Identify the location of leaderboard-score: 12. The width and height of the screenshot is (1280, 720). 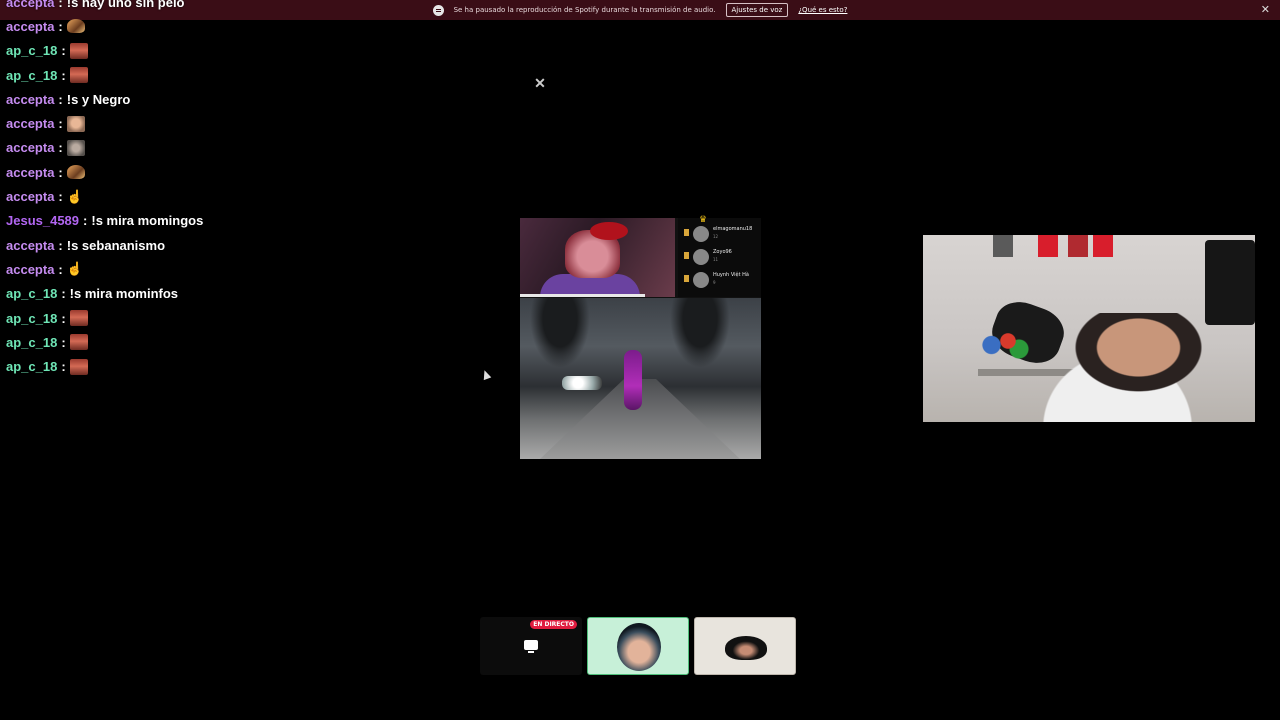
(716, 236).